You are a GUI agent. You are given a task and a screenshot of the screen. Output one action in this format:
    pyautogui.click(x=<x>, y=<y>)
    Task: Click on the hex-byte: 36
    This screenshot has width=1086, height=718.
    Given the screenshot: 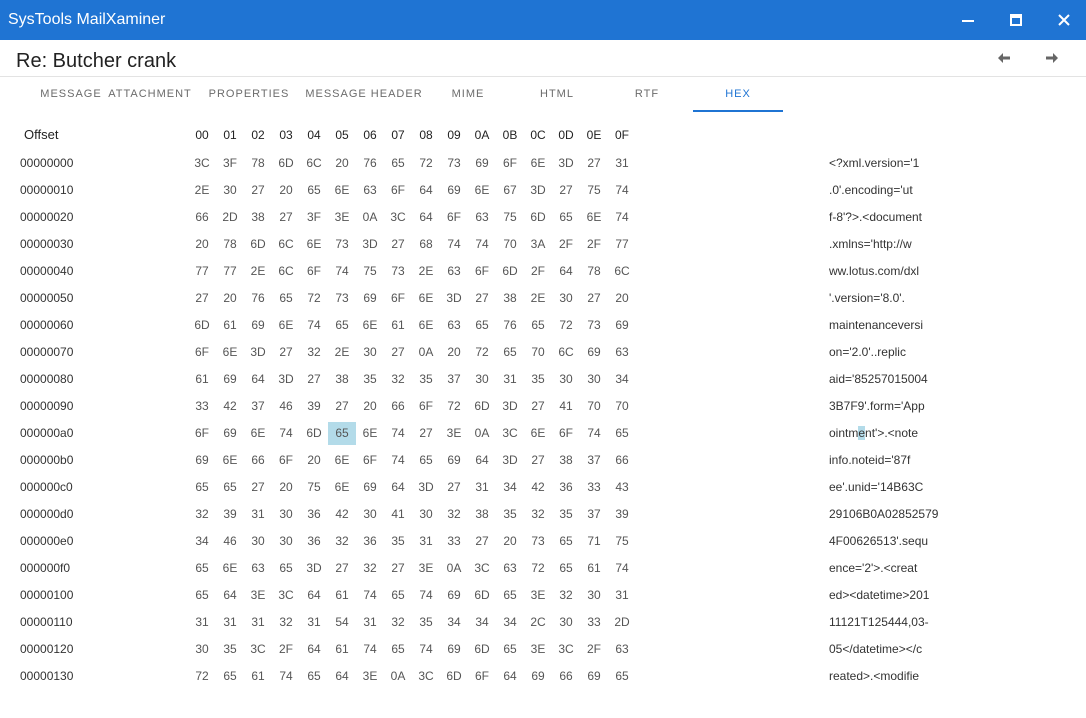 What is the action you would take?
    pyautogui.click(x=370, y=541)
    